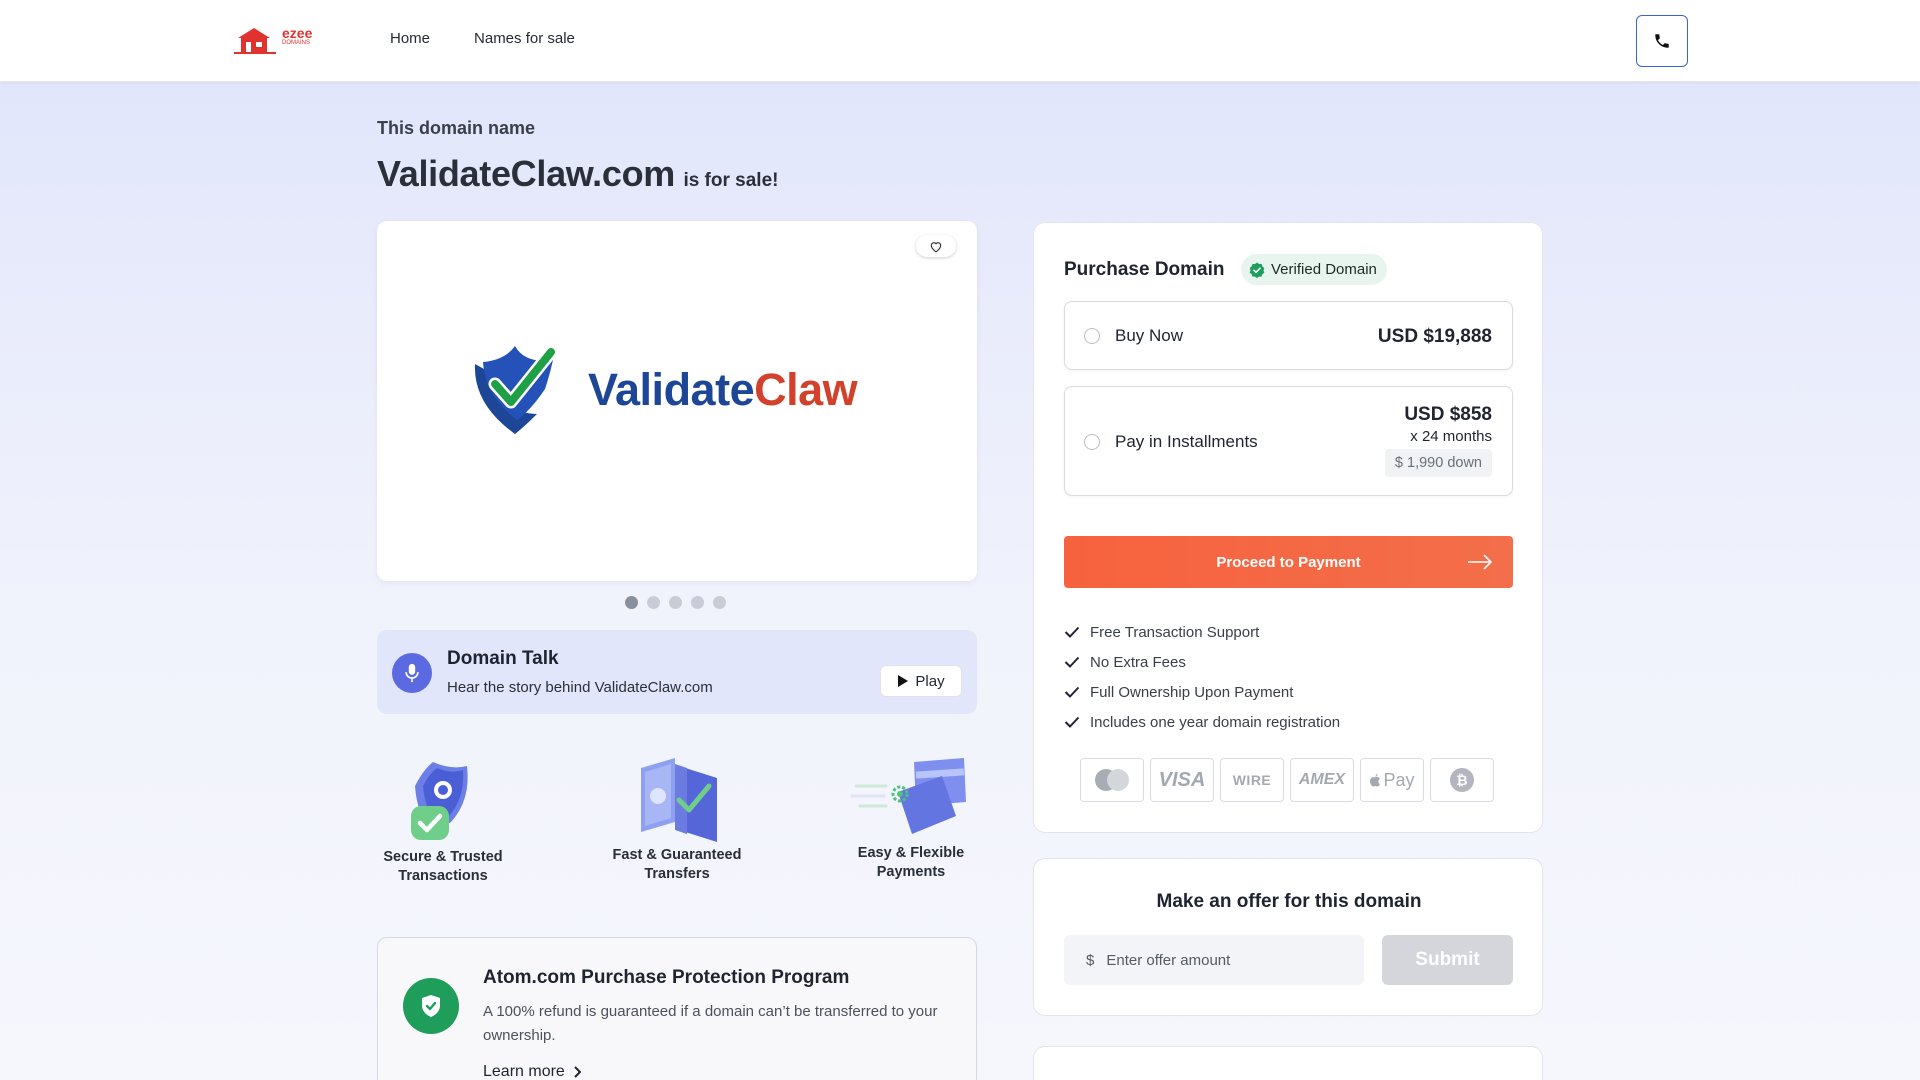  I want to click on list-item: Full Ownership Upon Payment, so click(1202, 692).